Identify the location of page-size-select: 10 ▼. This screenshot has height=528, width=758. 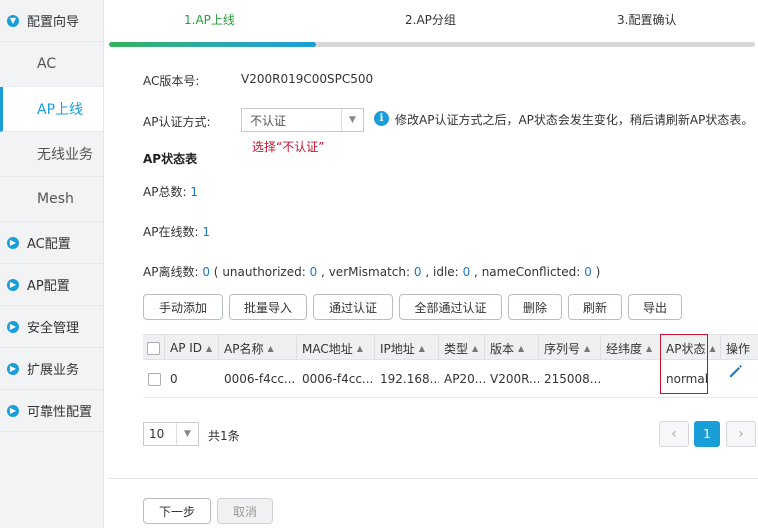
(171, 434).